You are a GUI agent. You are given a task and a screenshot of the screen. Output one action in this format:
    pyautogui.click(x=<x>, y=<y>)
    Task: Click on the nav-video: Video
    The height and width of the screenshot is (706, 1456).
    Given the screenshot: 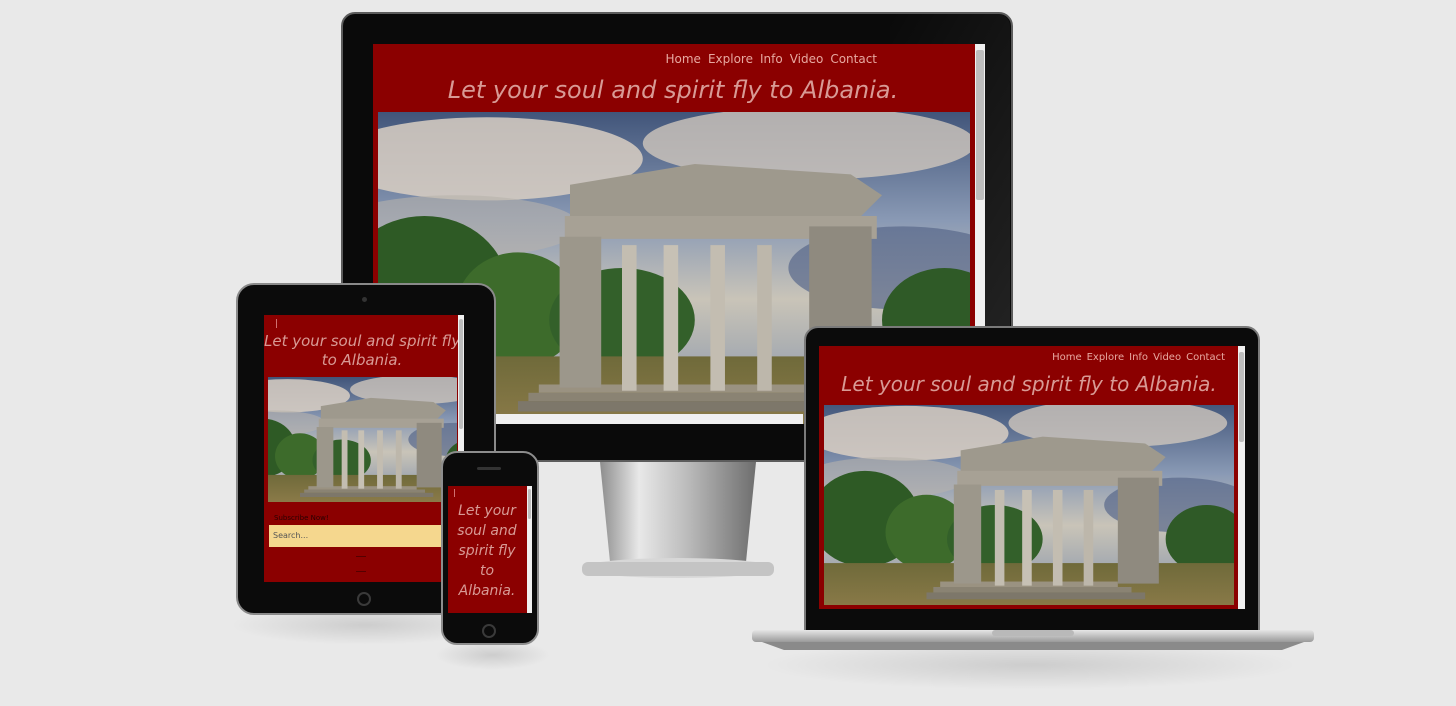 What is the action you would take?
    pyautogui.click(x=807, y=59)
    